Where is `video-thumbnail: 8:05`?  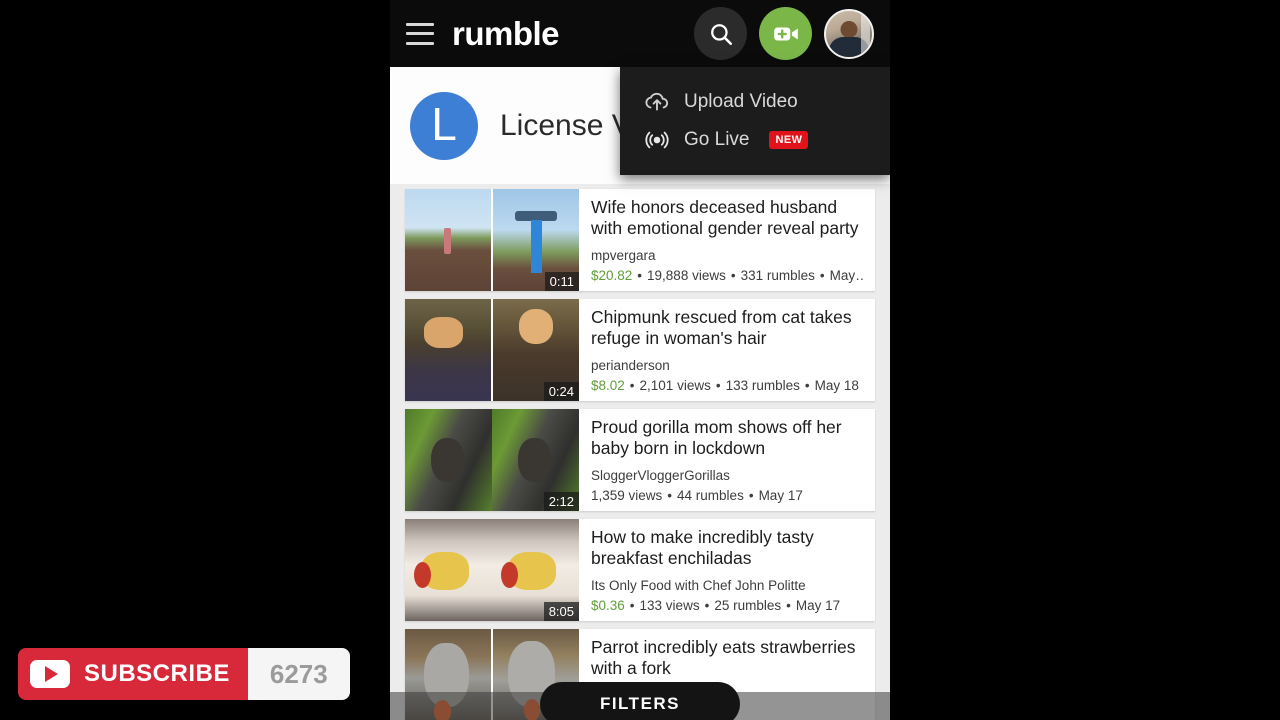 video-thumbnail: 8:05 is located at coordinates (492, 570).